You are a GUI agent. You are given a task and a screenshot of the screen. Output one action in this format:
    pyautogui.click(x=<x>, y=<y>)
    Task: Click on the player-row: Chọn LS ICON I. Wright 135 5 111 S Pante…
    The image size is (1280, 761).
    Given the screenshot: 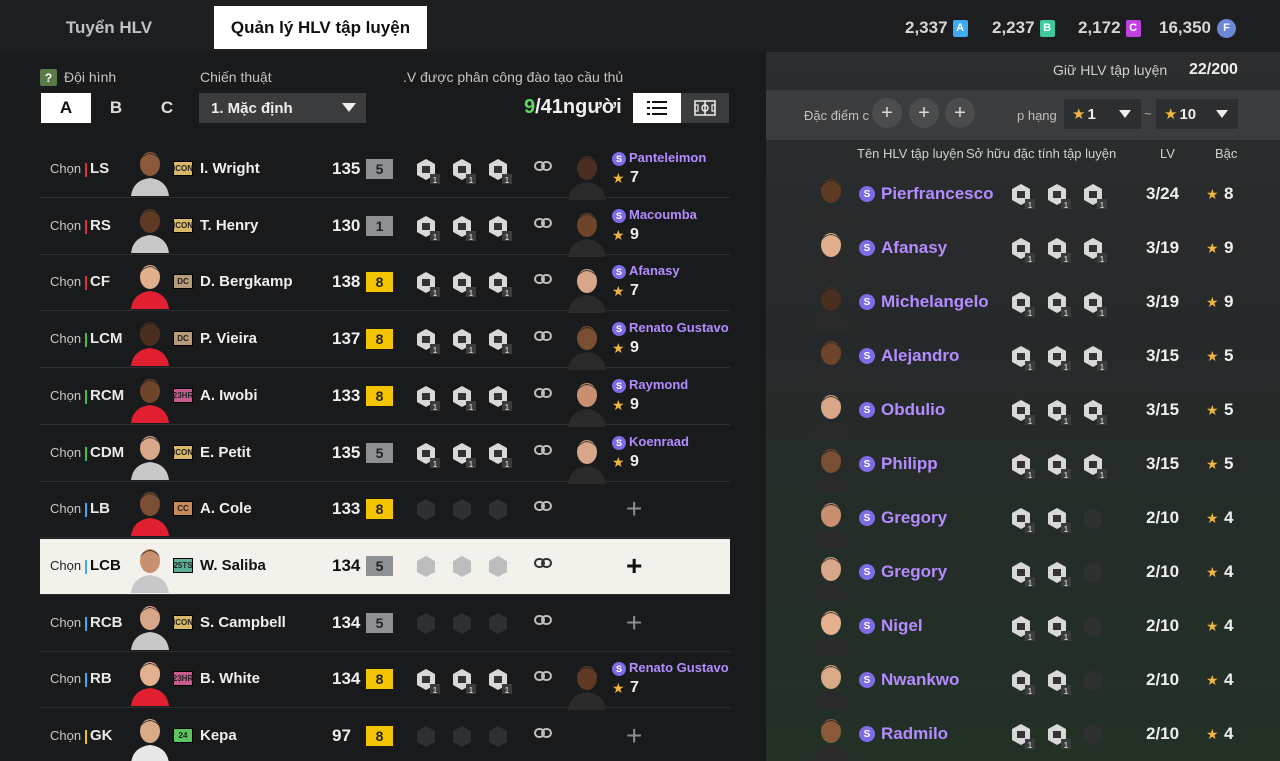 What is the action you would take?
    pyautogui.click(x=385, y=171)
    